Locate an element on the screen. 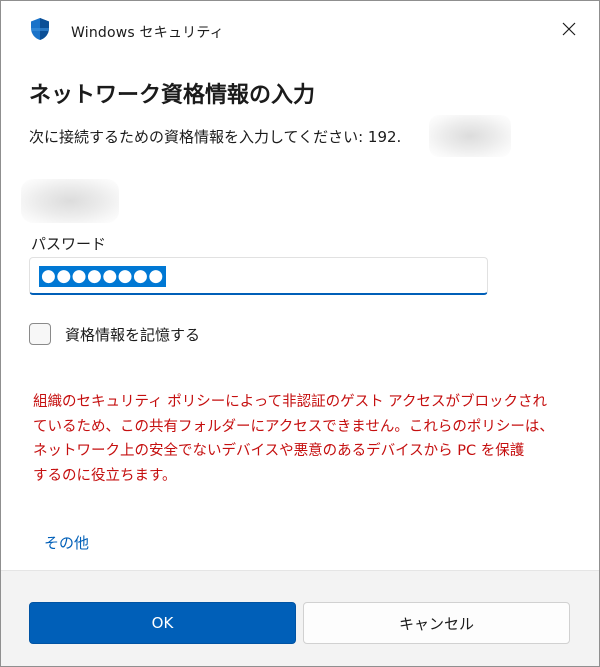 Image resolution: width=600 pixels, height=667 pixels. instruction-text: 次に接続するための資格情報を入力してください: 192. is located at coordinates (215, 137).